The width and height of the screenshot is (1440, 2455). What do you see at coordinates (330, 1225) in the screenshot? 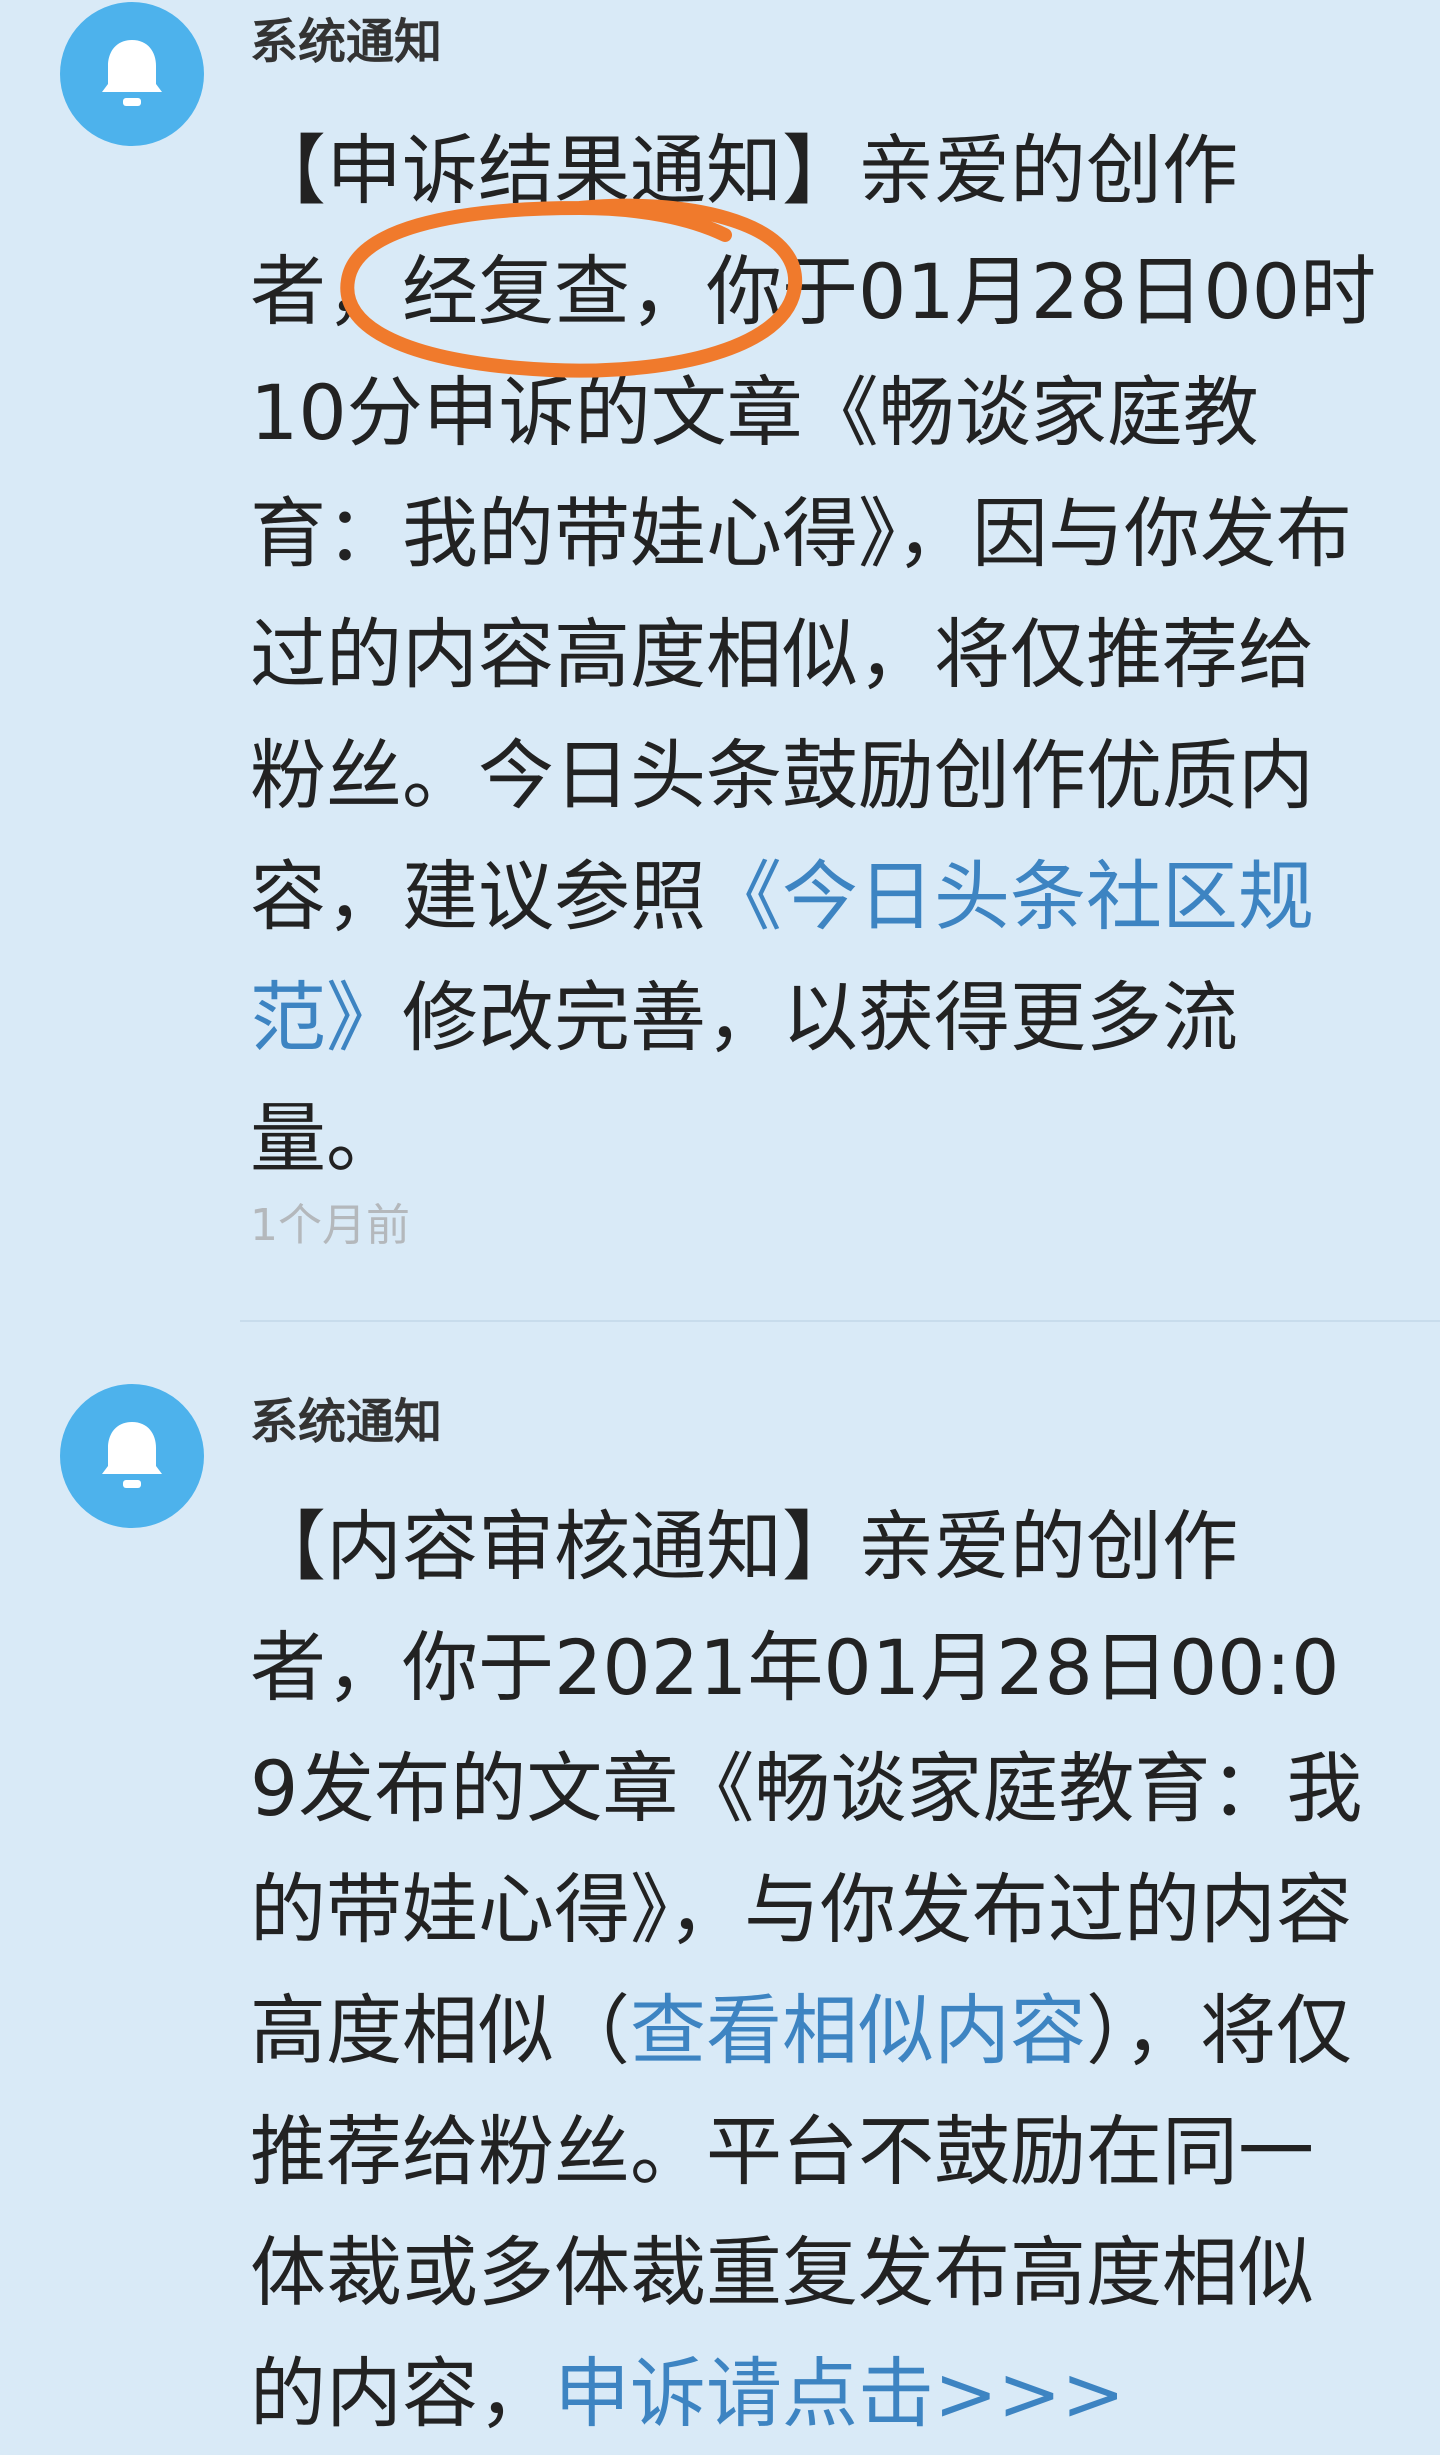
I see `timestamp: 1个月前` at bounding box center [330, 1225].